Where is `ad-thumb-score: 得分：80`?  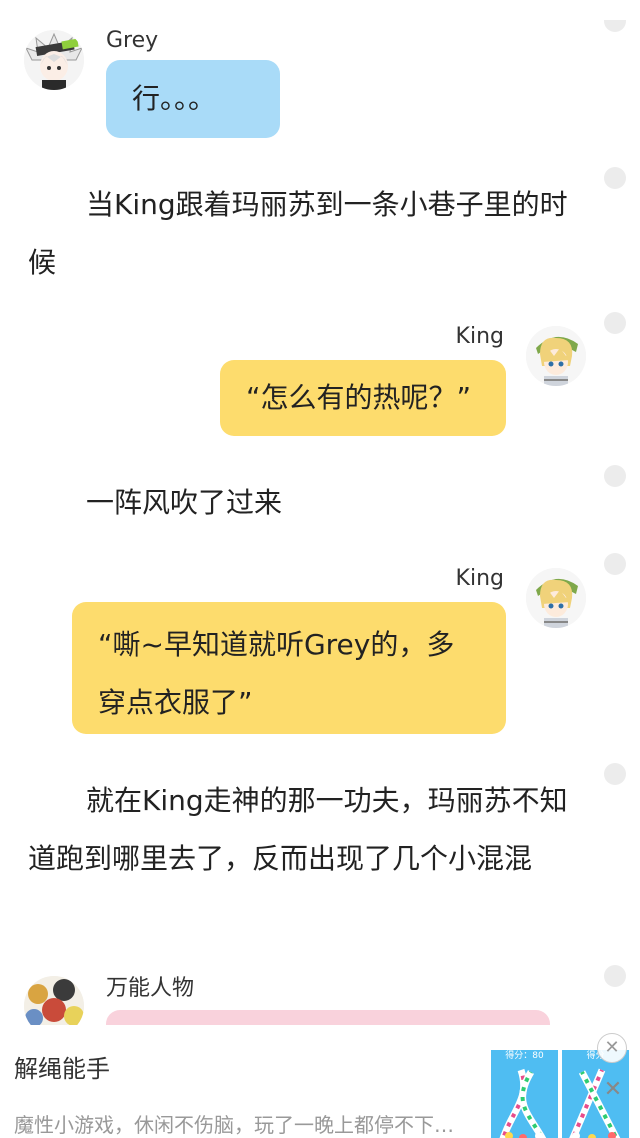 ad-thumb-score: 得分：80 is located at coordinates (524, 1056).